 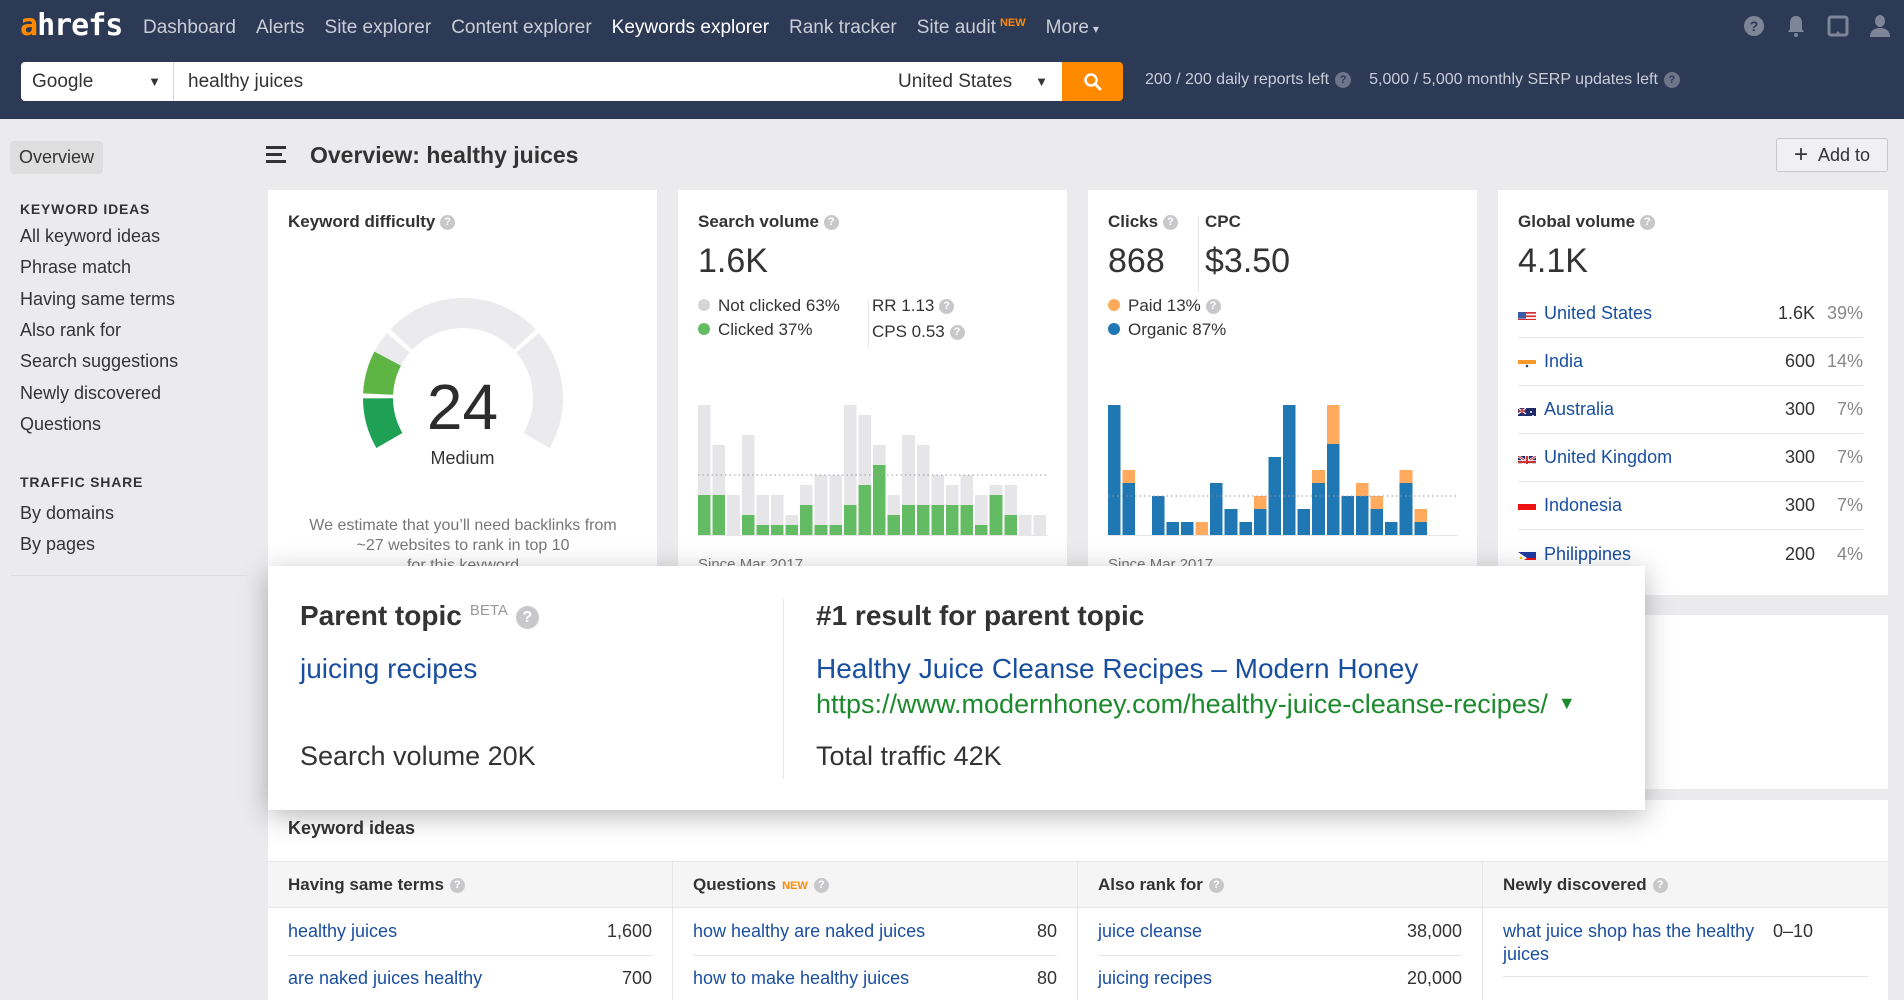 What do you see at coordinates (366, 884) in the screenshot?
I see `column-heading-text: Having same terms` at bounding box center [366, 884].